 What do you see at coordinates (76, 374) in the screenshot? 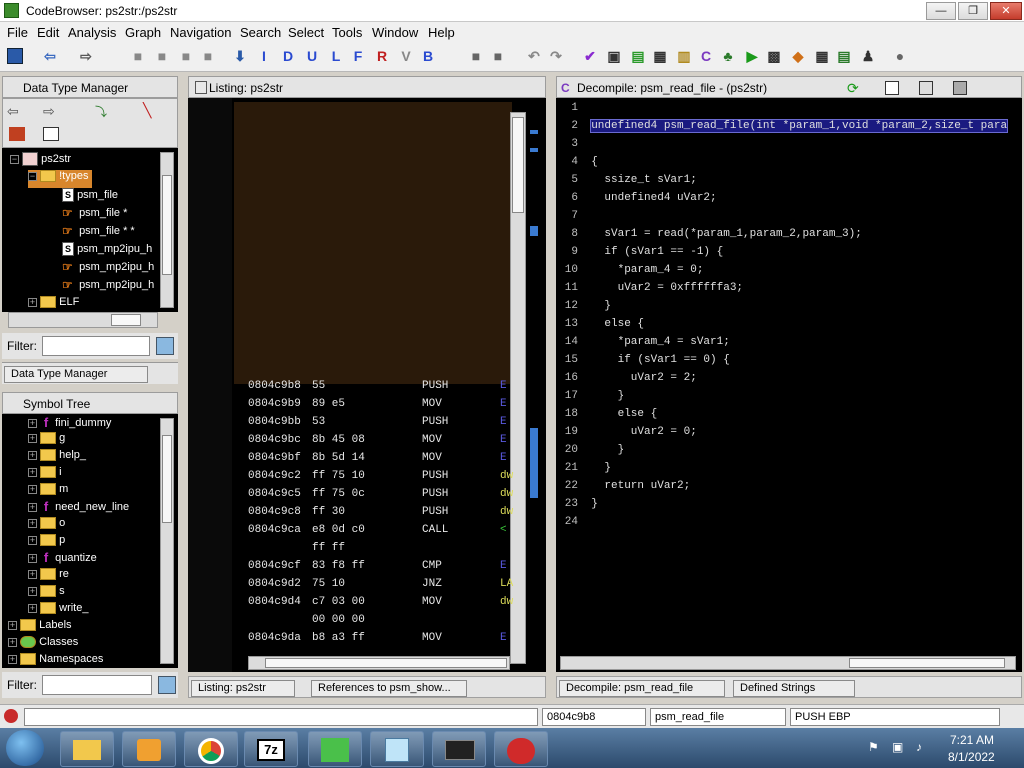
I see `tab-data-type-manager: Data Type Manager` at bounding box center [76, 374].